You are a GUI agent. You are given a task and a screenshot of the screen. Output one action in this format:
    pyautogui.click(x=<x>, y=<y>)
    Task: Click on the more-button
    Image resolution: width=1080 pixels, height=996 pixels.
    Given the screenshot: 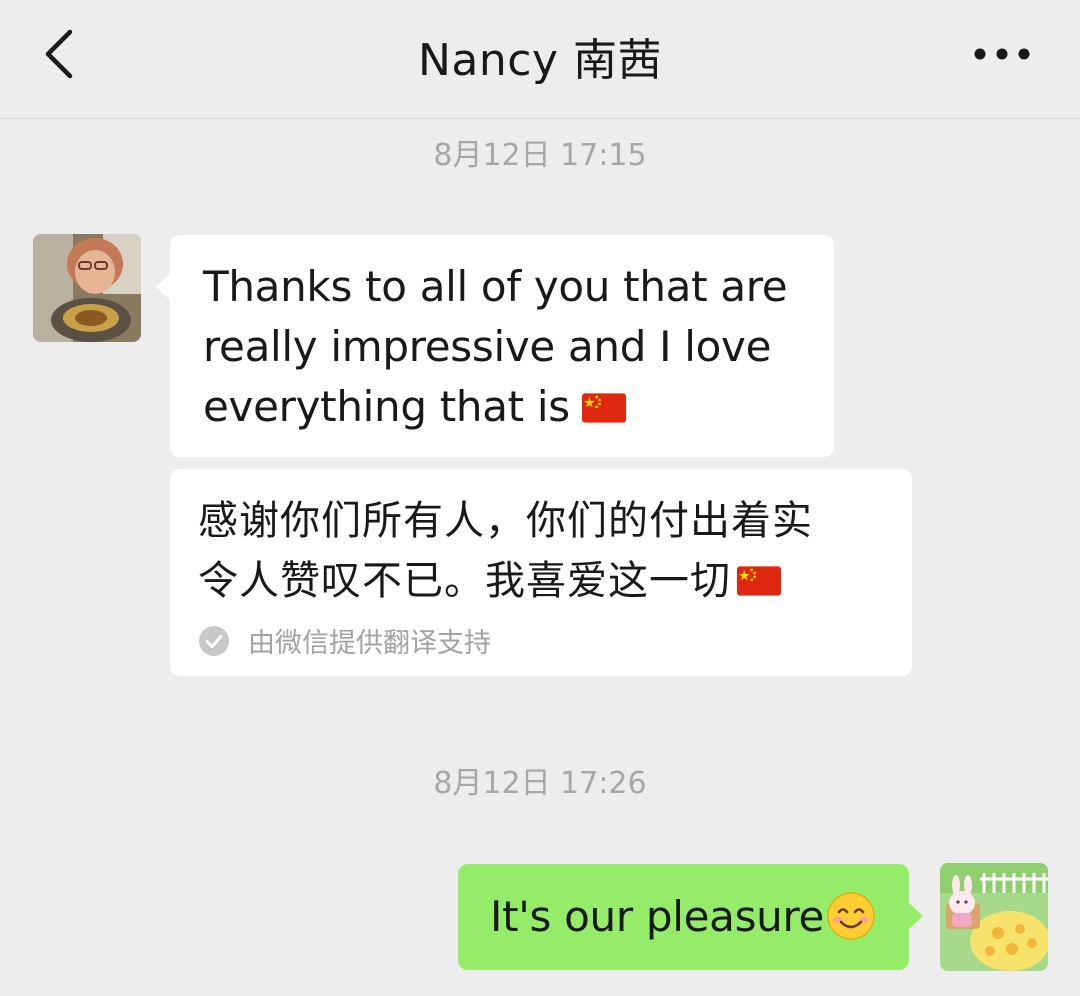 What is the action you would take?
    pyautogui.click(x=1002, y=54)
    